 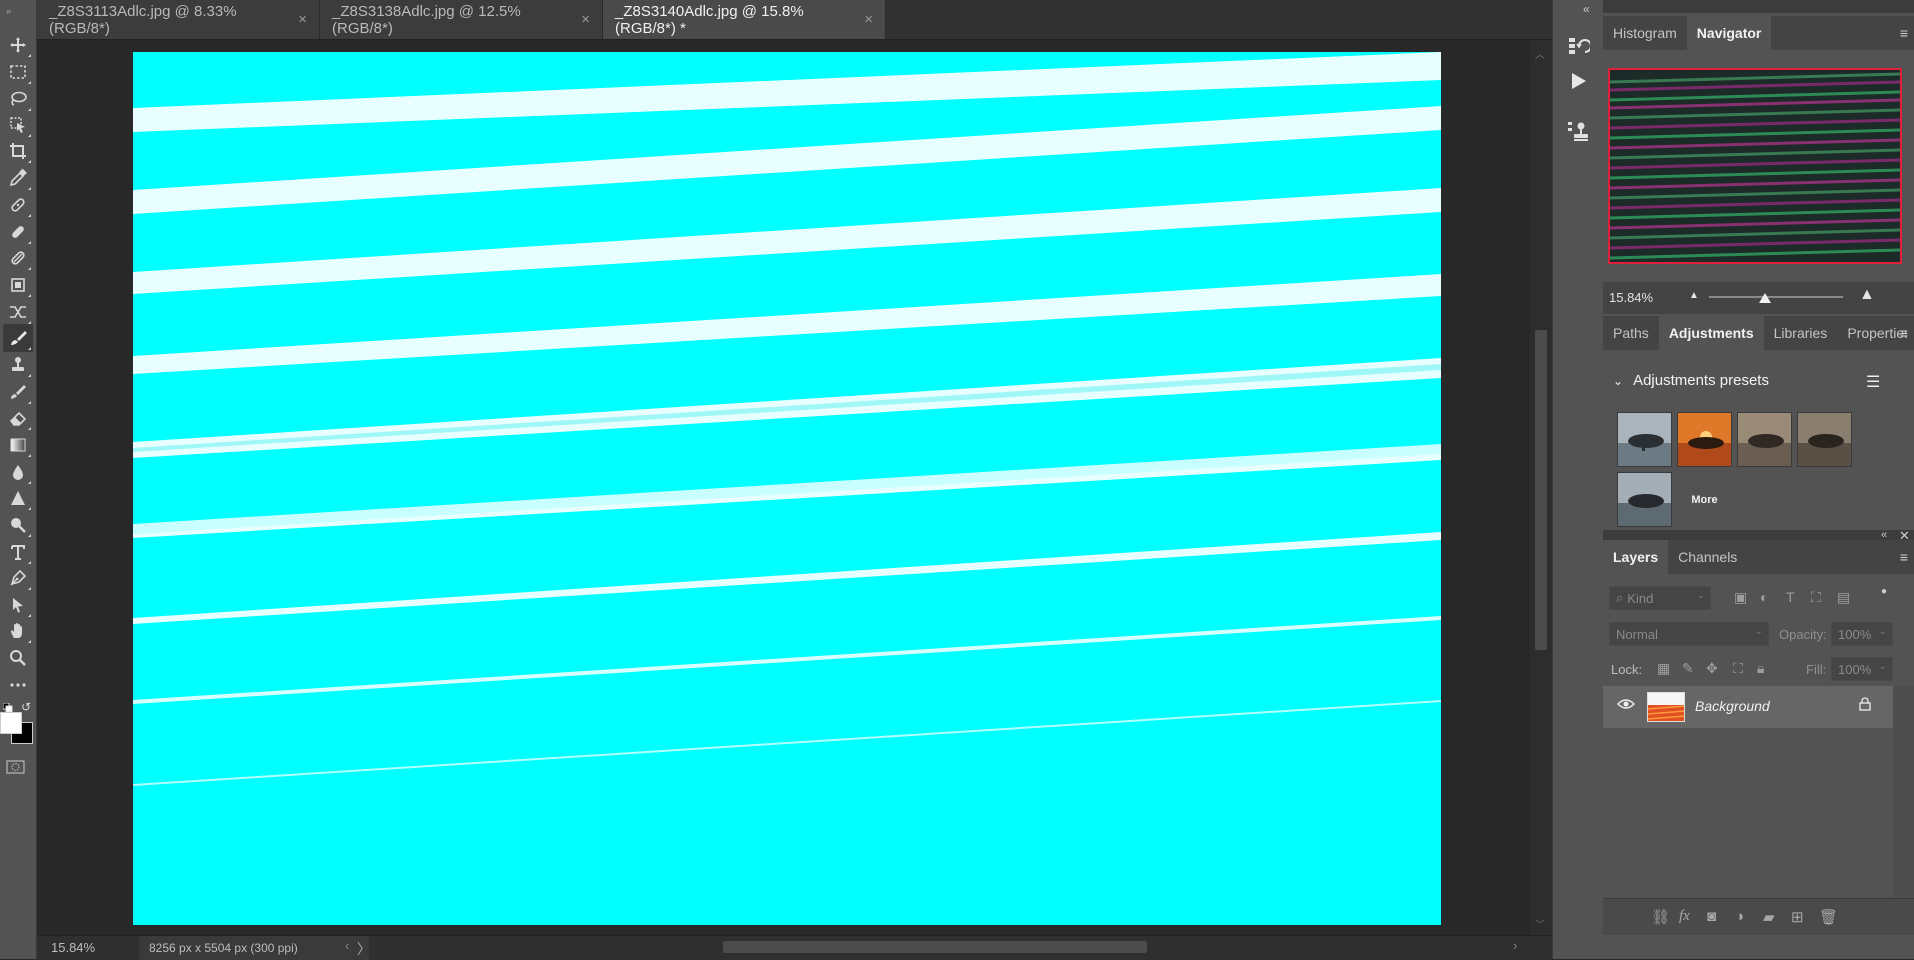 What do you see at coordinates (1704, 499) in the screenshot?
I see `more-presets-button: More` at bounding box center [1704, 499].